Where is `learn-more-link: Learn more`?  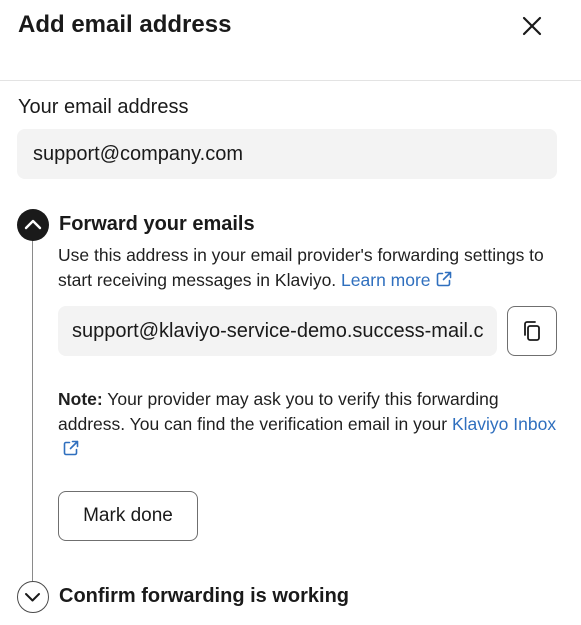
learn-more-link: Learn more is located at coordinates (397, 280).